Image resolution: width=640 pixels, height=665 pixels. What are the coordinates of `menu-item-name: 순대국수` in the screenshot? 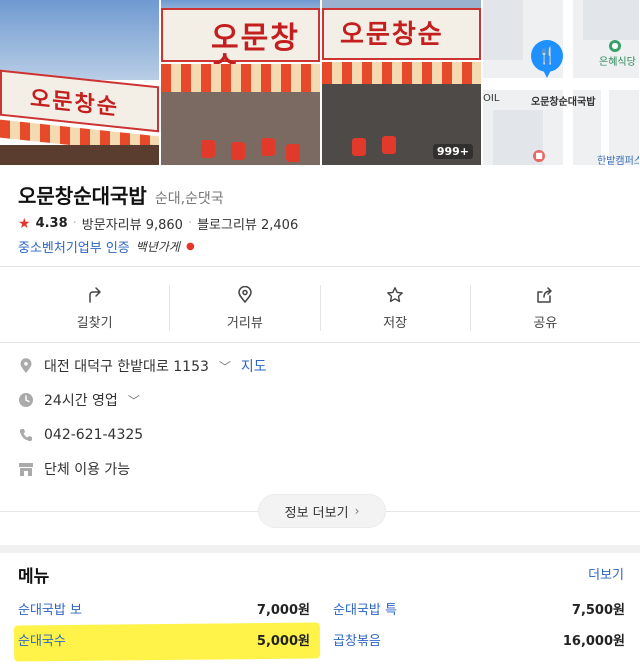 It's located at (42, 641).